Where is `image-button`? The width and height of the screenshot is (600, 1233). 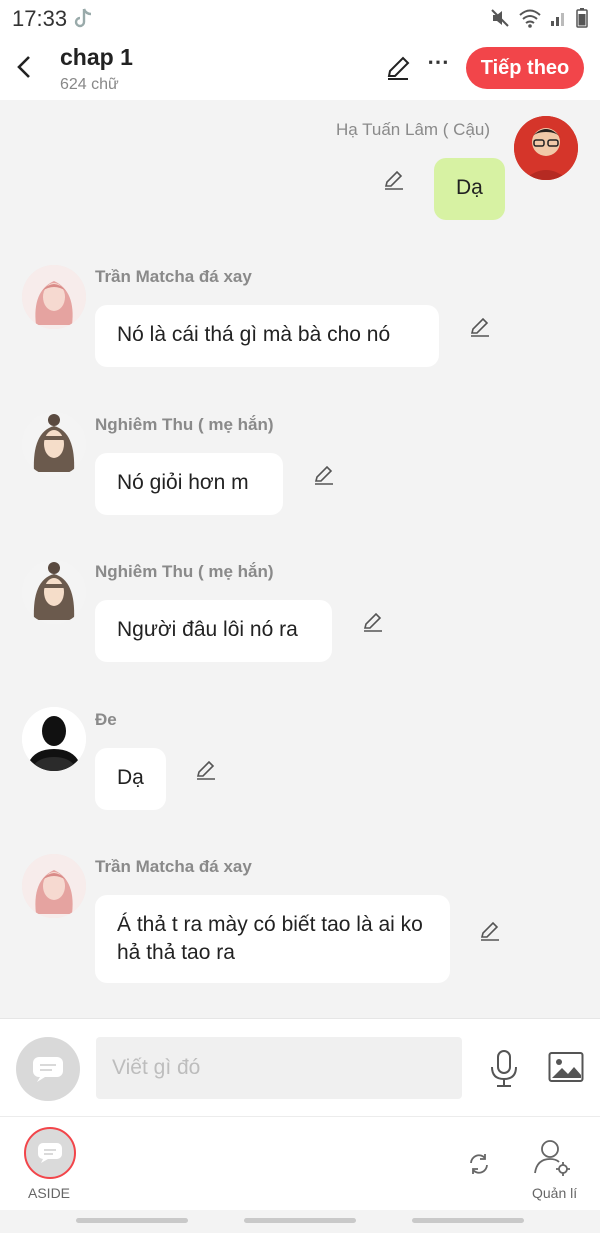
image-button is located at coordinates (567, 1068).